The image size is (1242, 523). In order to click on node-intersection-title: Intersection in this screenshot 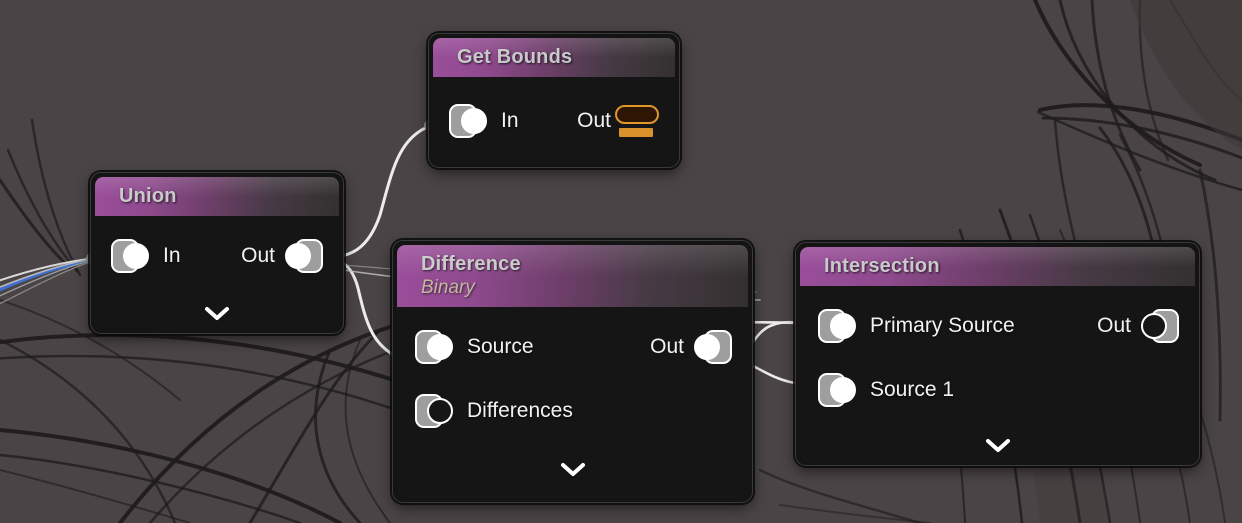, I will do `click(882, 266)`.